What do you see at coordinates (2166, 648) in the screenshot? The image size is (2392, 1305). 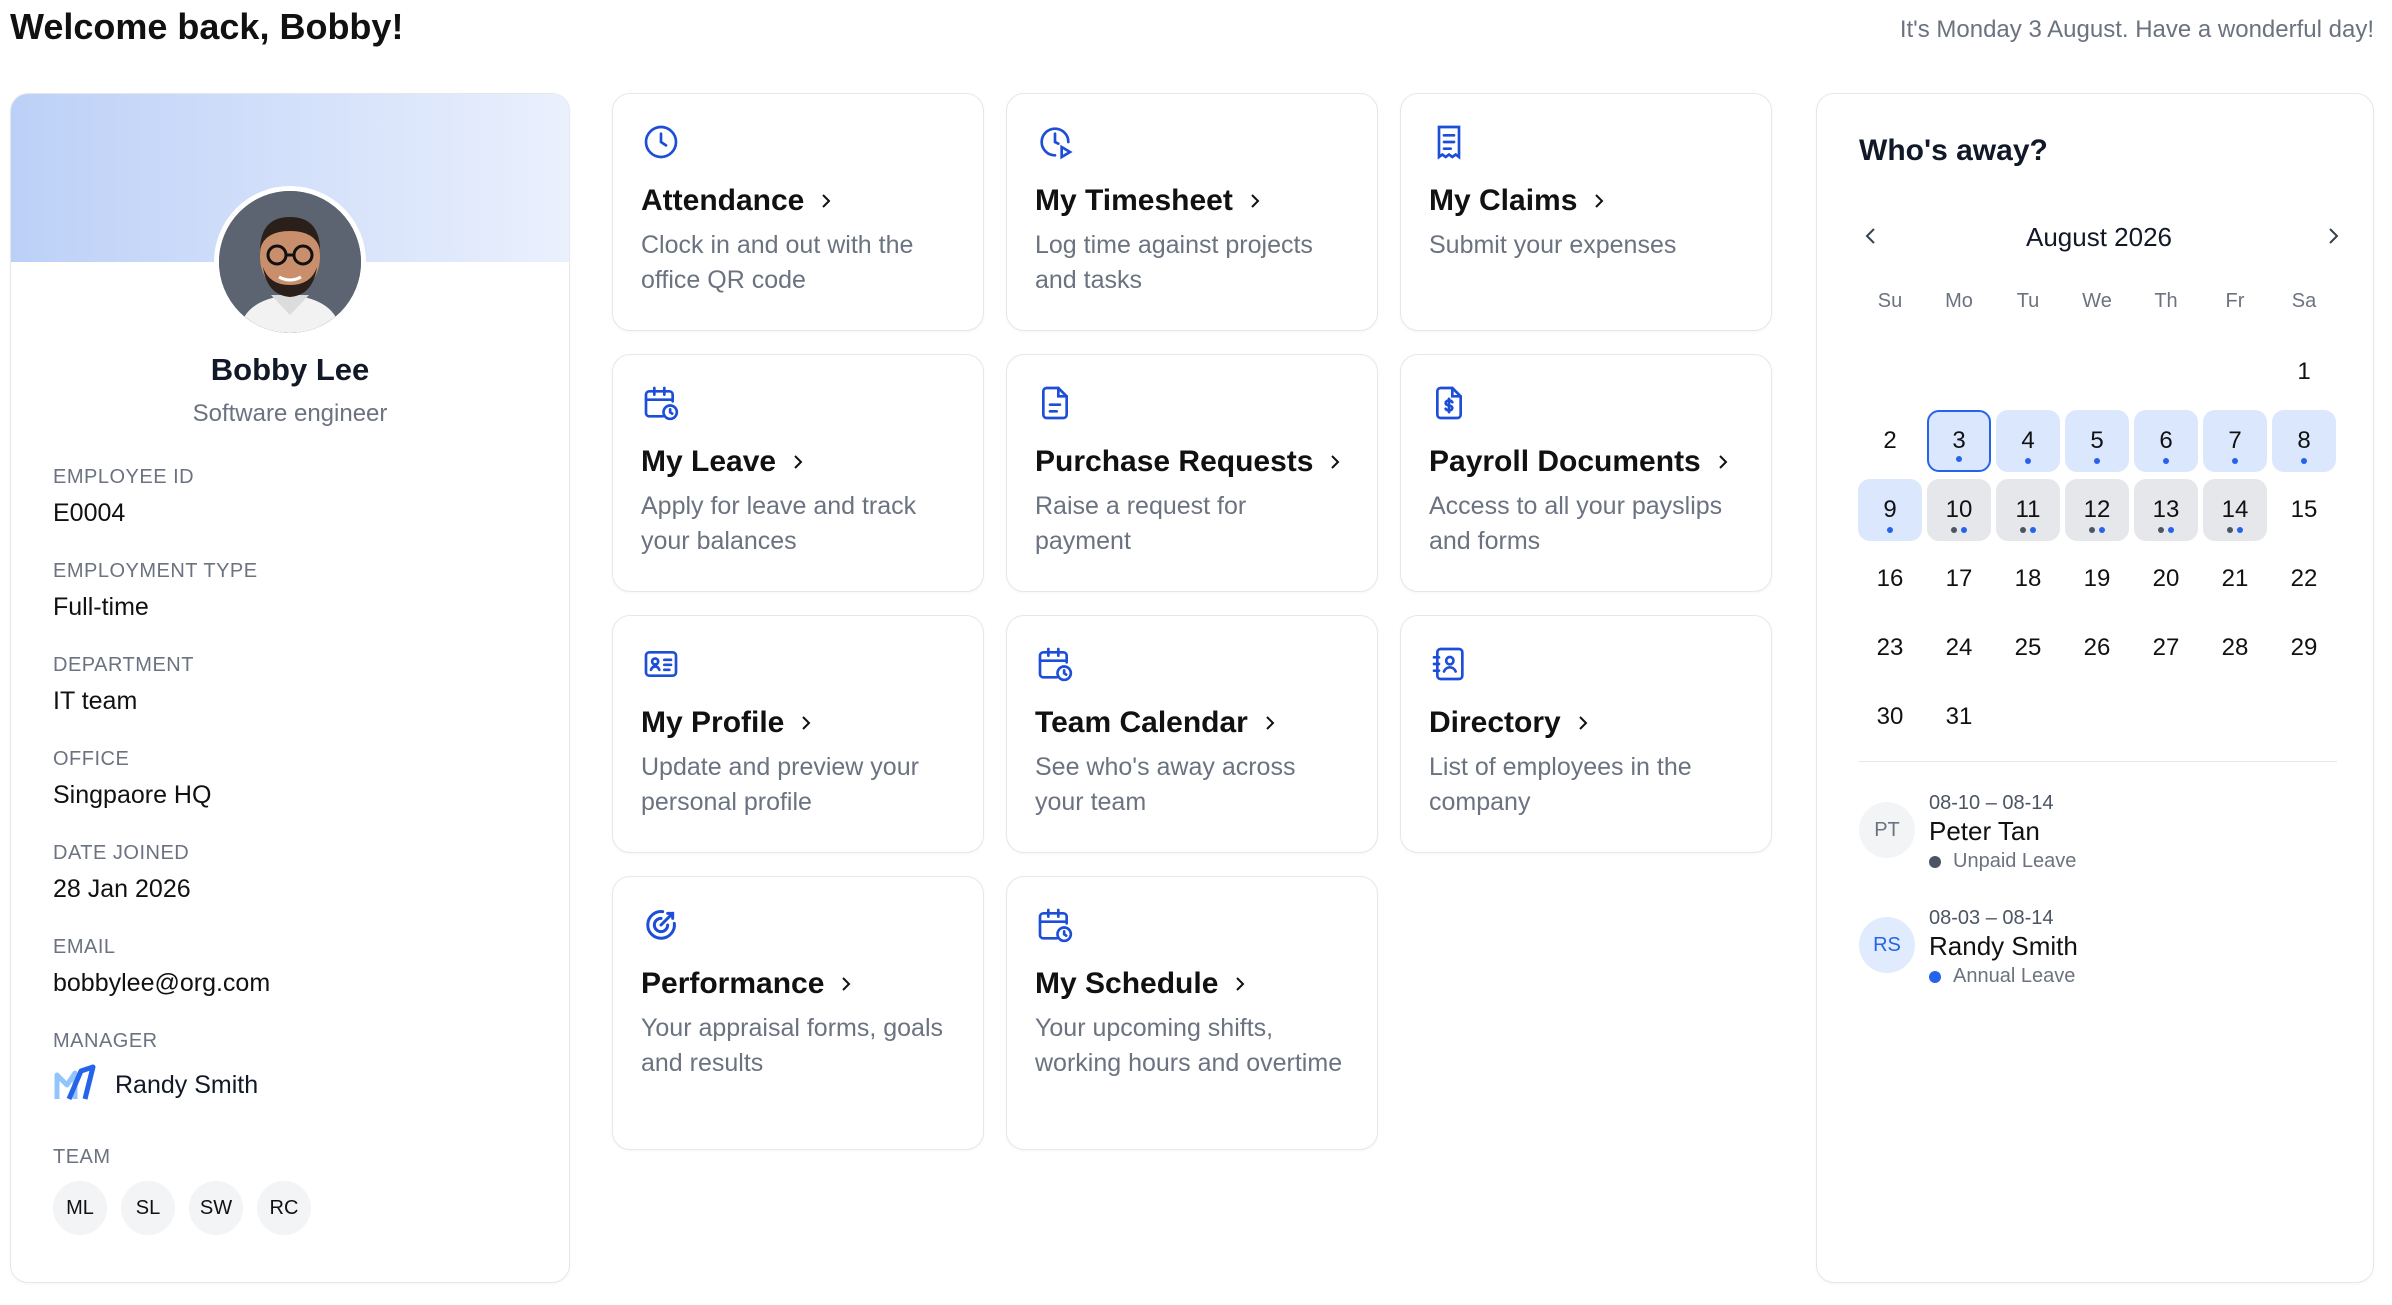 I see `calendar-day: 27` at bounding box center [2166, 648].